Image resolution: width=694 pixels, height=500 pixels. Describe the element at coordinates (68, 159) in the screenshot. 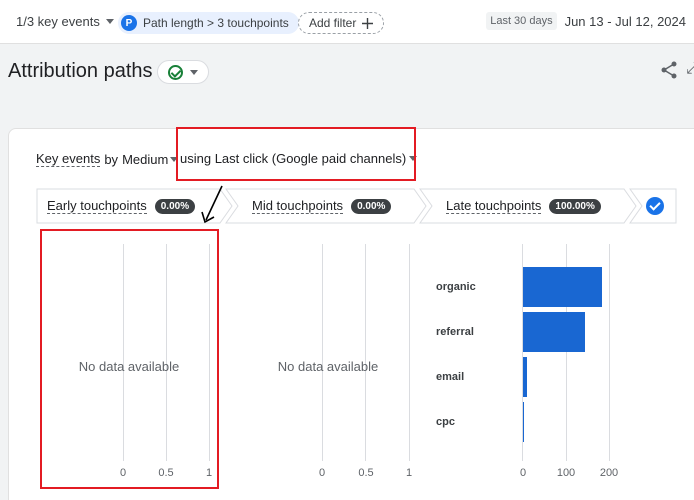

I see `key-events-metric: Key events` at that location.